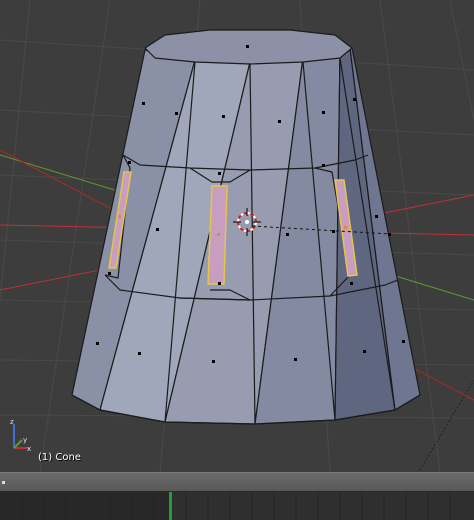 The width and height of the screenshot is (474, 520). What do you see at coordinates (12, 422) in the screenshot?
I see `svg-text: z` at bounding box center [12, 422].